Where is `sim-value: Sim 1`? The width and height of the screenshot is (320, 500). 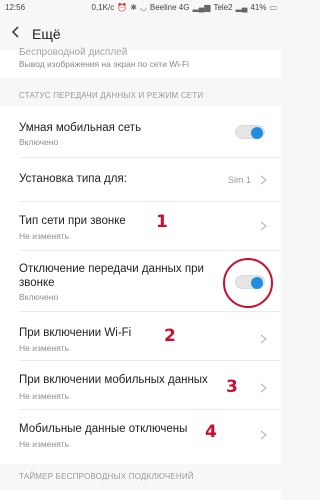 sim-value: Sim 1 is located at coordinates (239, 180).